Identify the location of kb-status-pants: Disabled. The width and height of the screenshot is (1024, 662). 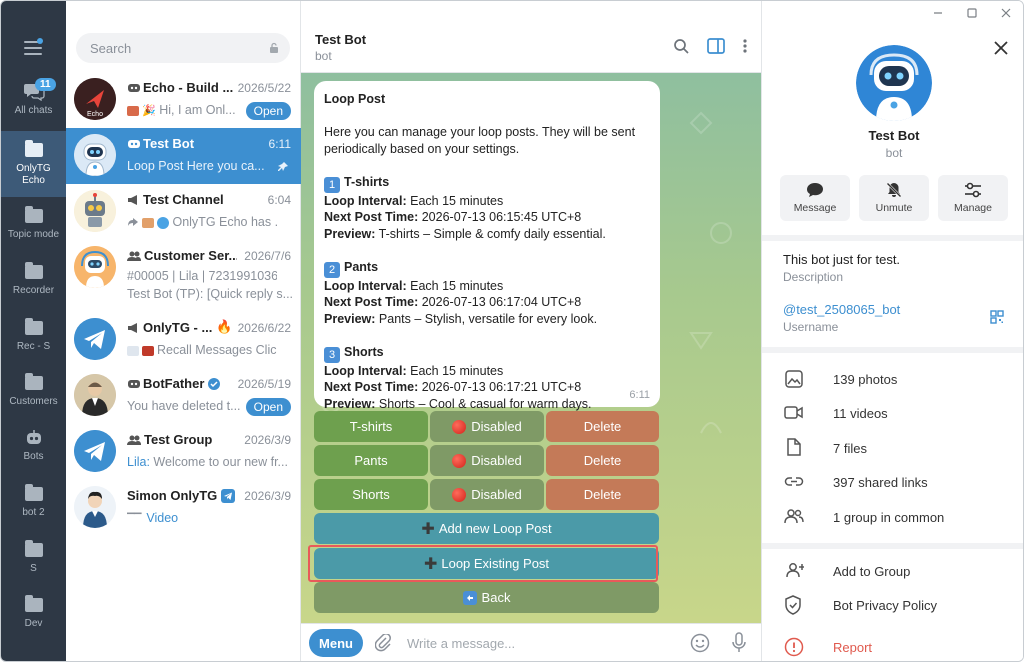
(487, 460).